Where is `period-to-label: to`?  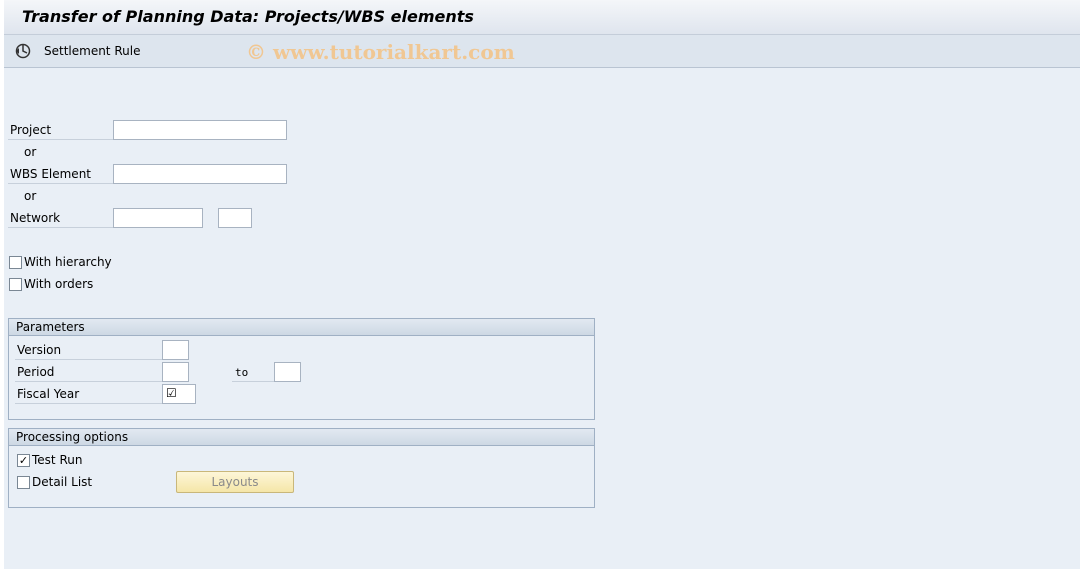 period-to-label: to is located at coordinates (242, 372).